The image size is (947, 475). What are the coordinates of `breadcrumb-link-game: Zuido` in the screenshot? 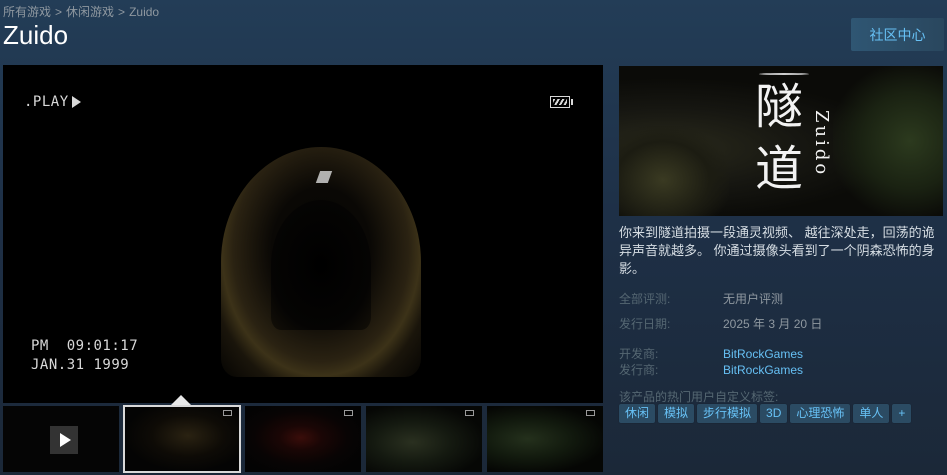 It's located at (144, 12).